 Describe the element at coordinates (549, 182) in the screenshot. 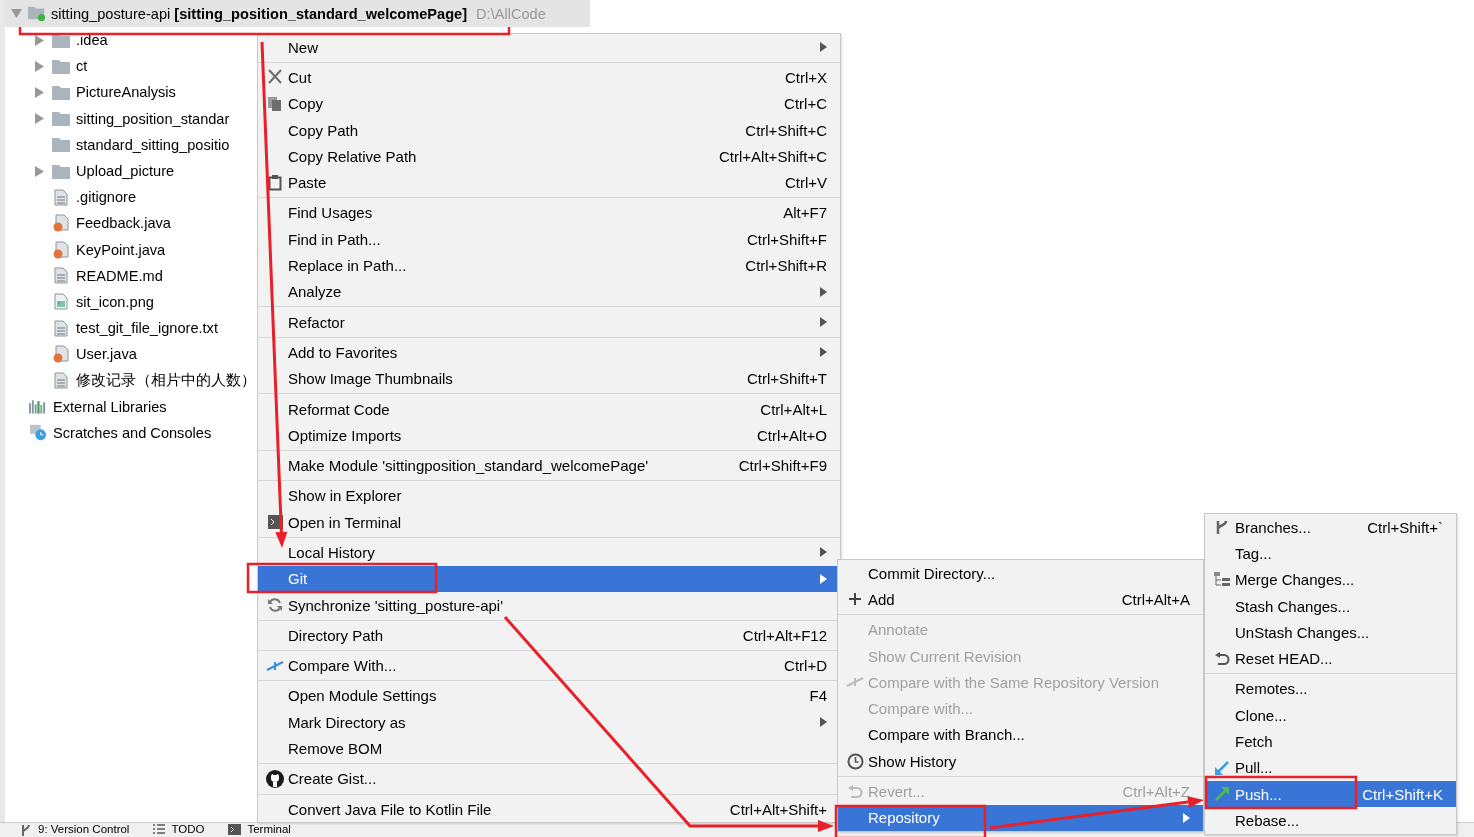

I see `menu-item: Paste Ctrl+V` at that location.